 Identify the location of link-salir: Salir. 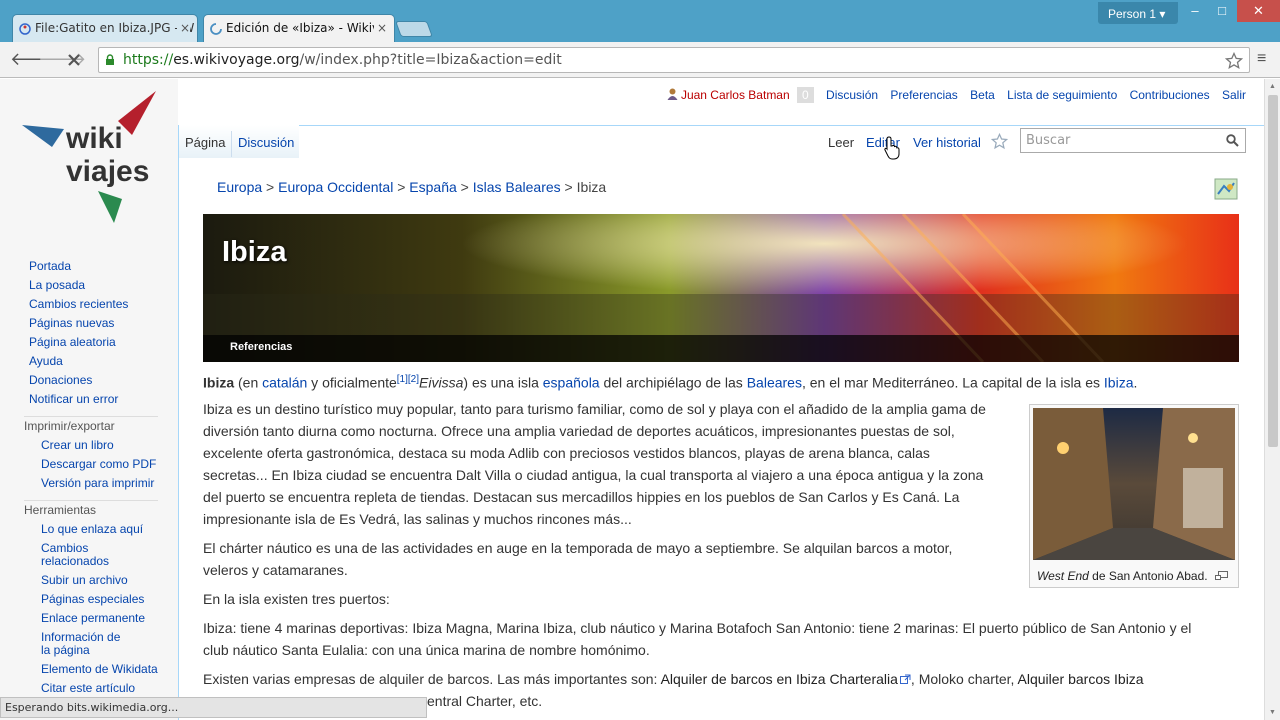
(1234, 95).